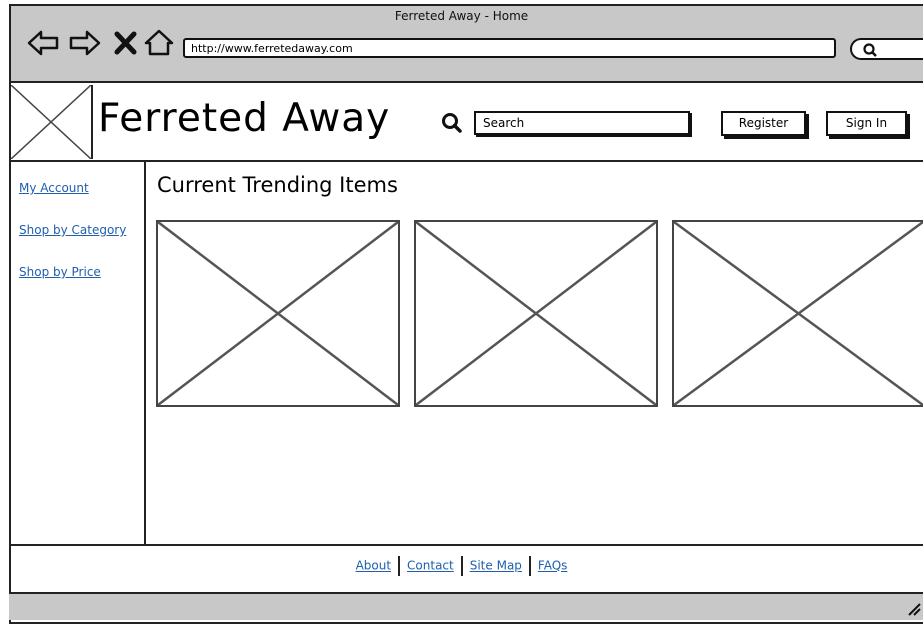 Image resolution: width=923 pixels, height=624 pixels. Describe the element at coordinates (72, 230) in the screenshot. I see `sidebar-item-shop-by-category: Shop by Category` at that location.